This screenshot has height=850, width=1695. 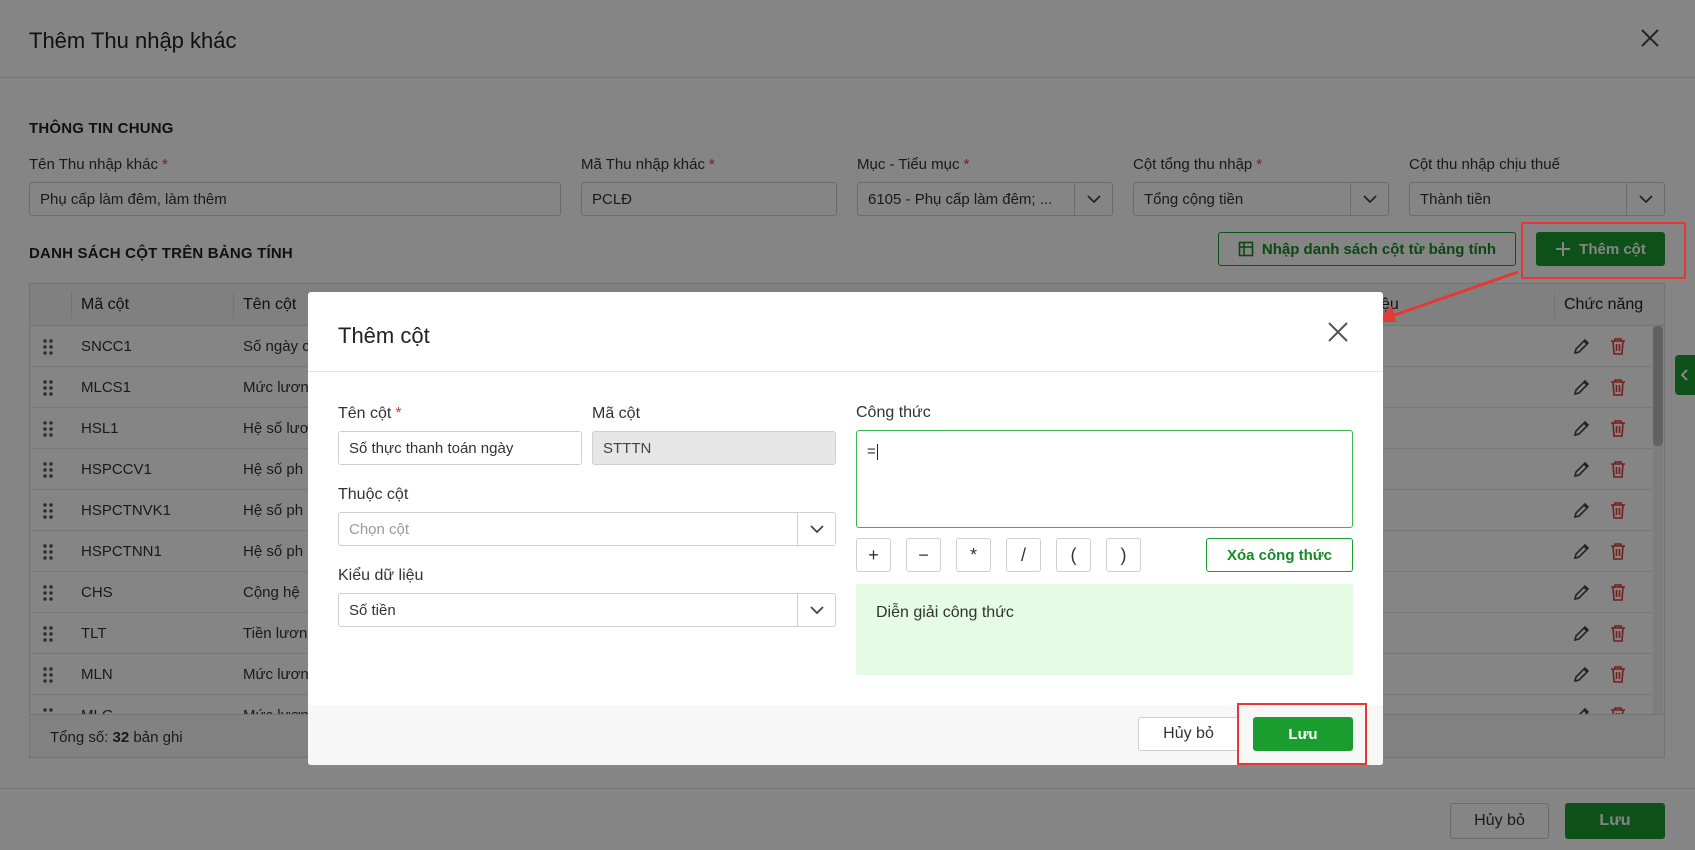 What do you see at coordinates (370, 413) in the screenshot?
I see `column-name-label: Tên cột *` at bounding box center [370, 413].